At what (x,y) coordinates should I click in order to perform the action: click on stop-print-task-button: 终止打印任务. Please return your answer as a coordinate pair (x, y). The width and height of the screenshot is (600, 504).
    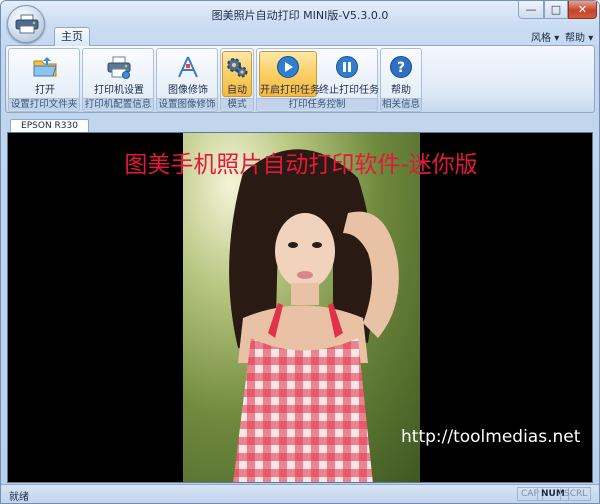
    Looking at the image, I should click on (348, 74).